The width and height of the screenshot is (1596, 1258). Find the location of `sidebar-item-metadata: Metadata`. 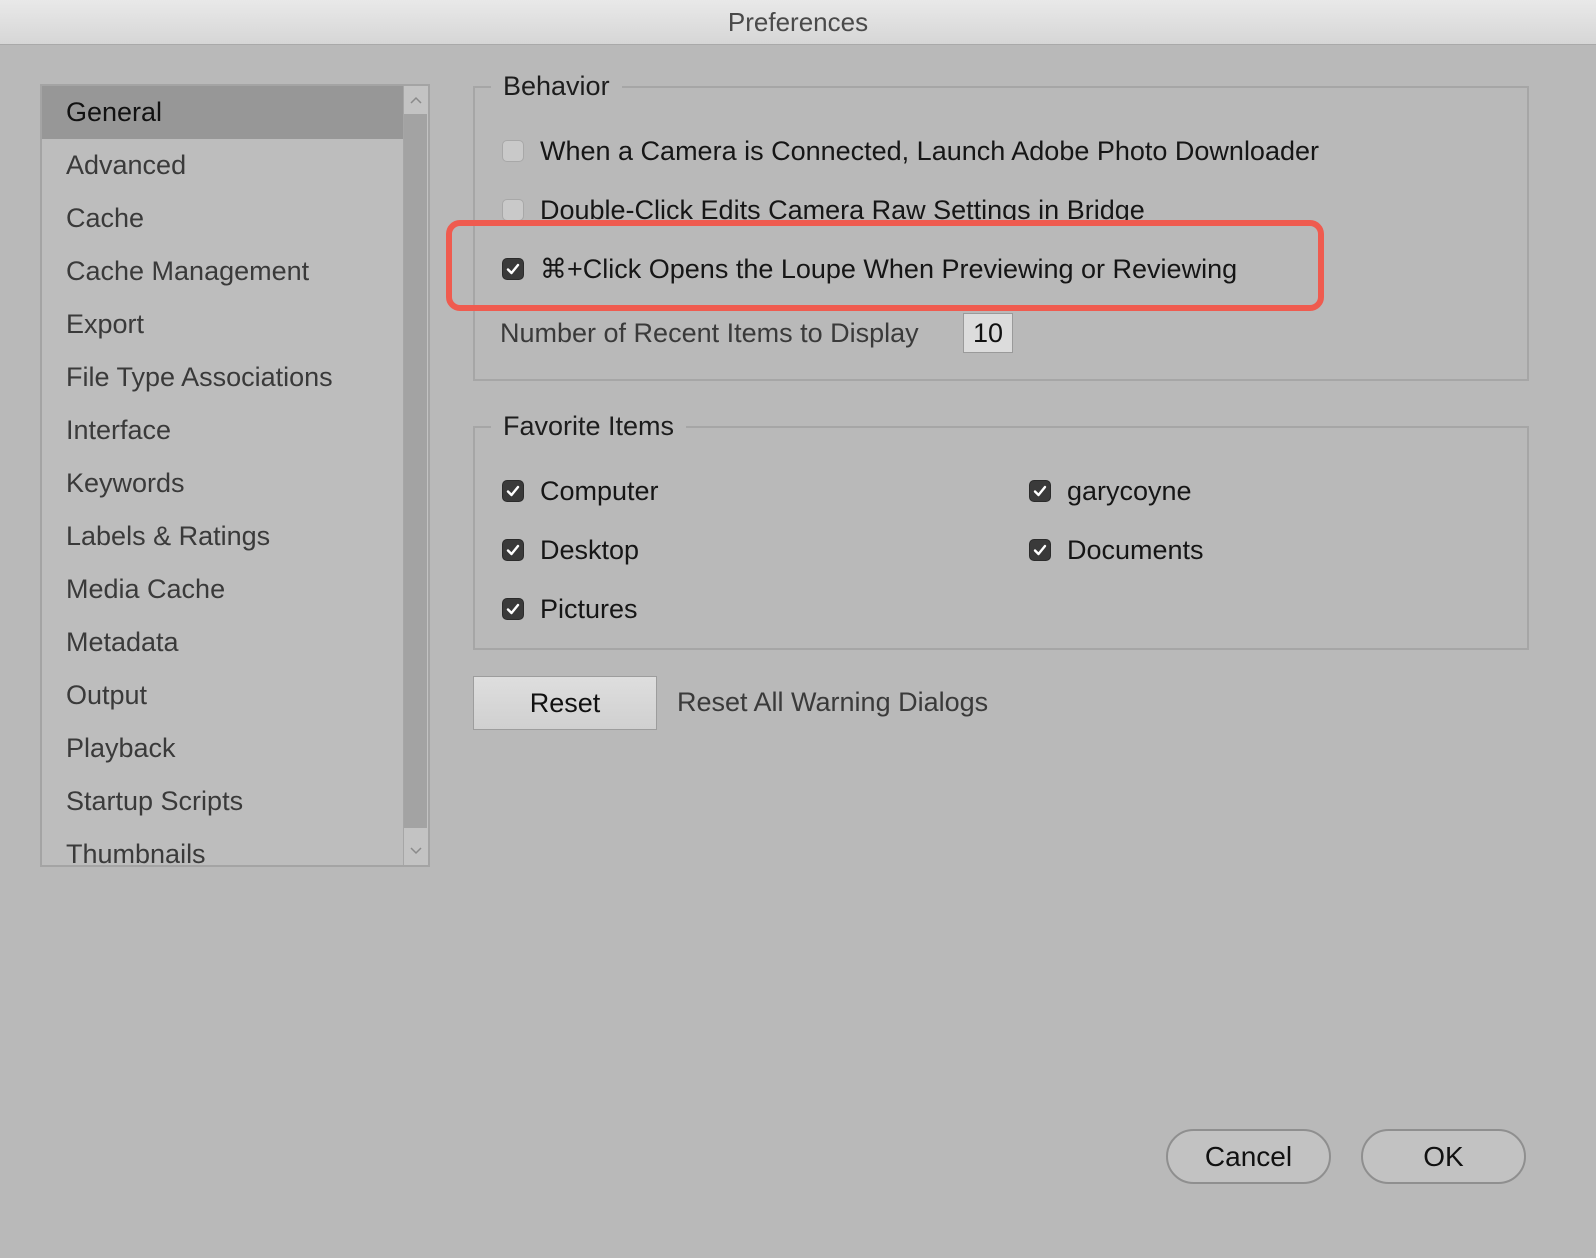

sidebar-item-metadata: Metadata is located at coordinates (224, 642).